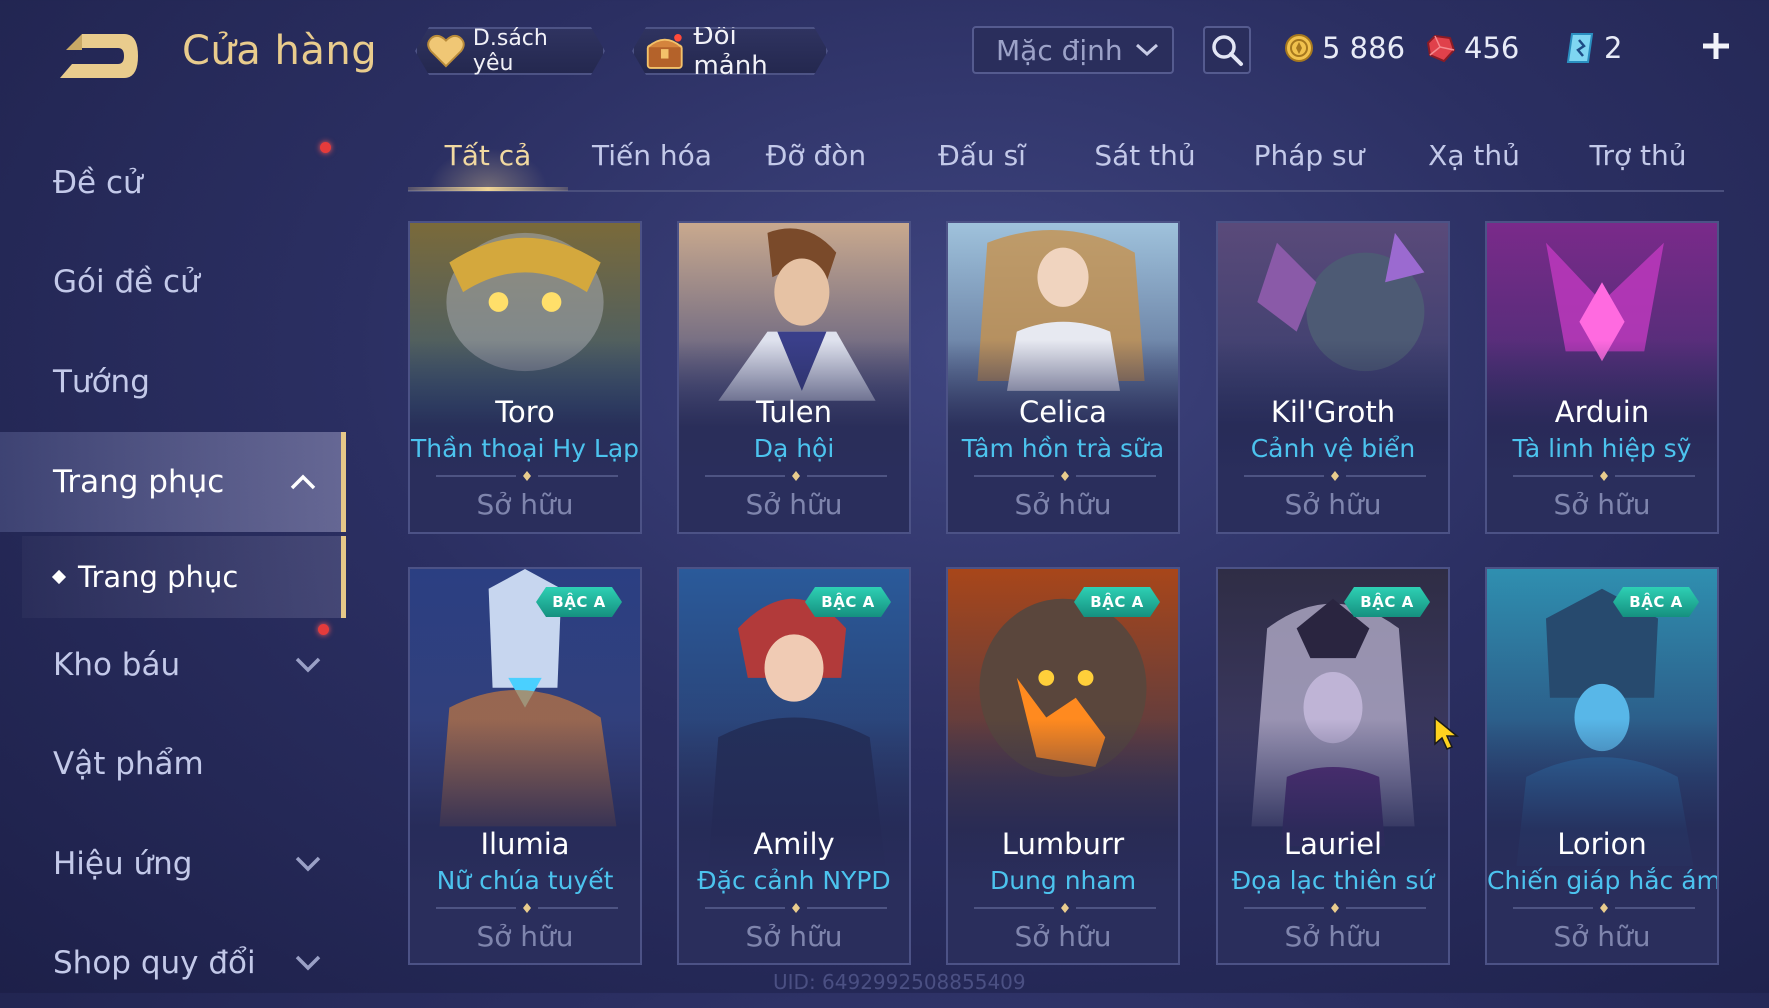 The image size is (1769, 1008). Describe the element at coordinates (1638, 158) in the screenshot. I see `tab-support: Trợ thủ` at that location.